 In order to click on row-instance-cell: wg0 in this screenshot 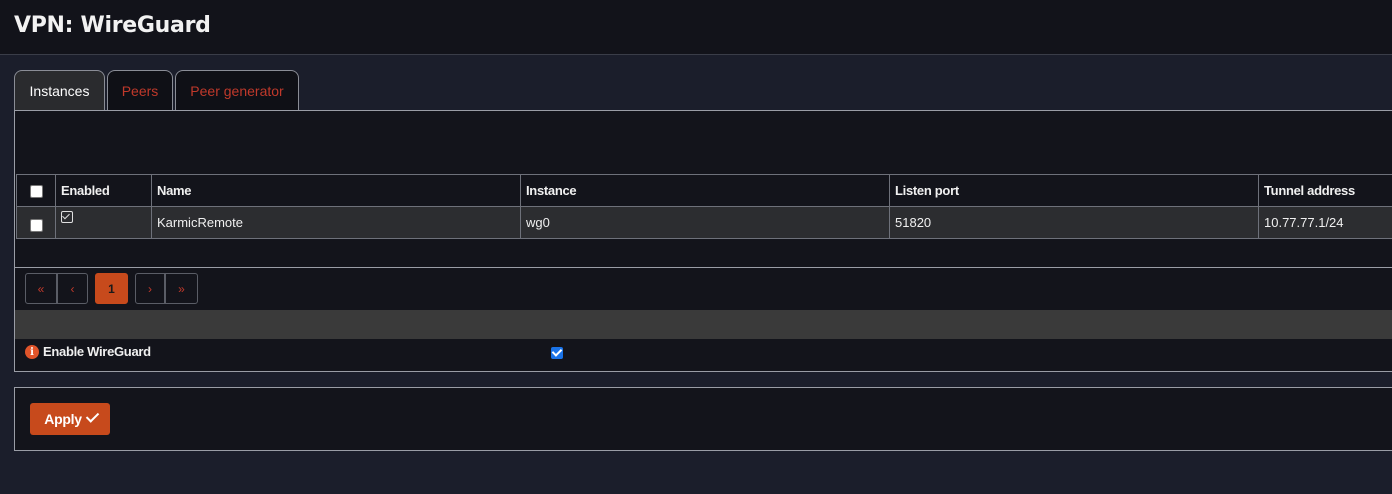, I will do `click(705, 222)`.